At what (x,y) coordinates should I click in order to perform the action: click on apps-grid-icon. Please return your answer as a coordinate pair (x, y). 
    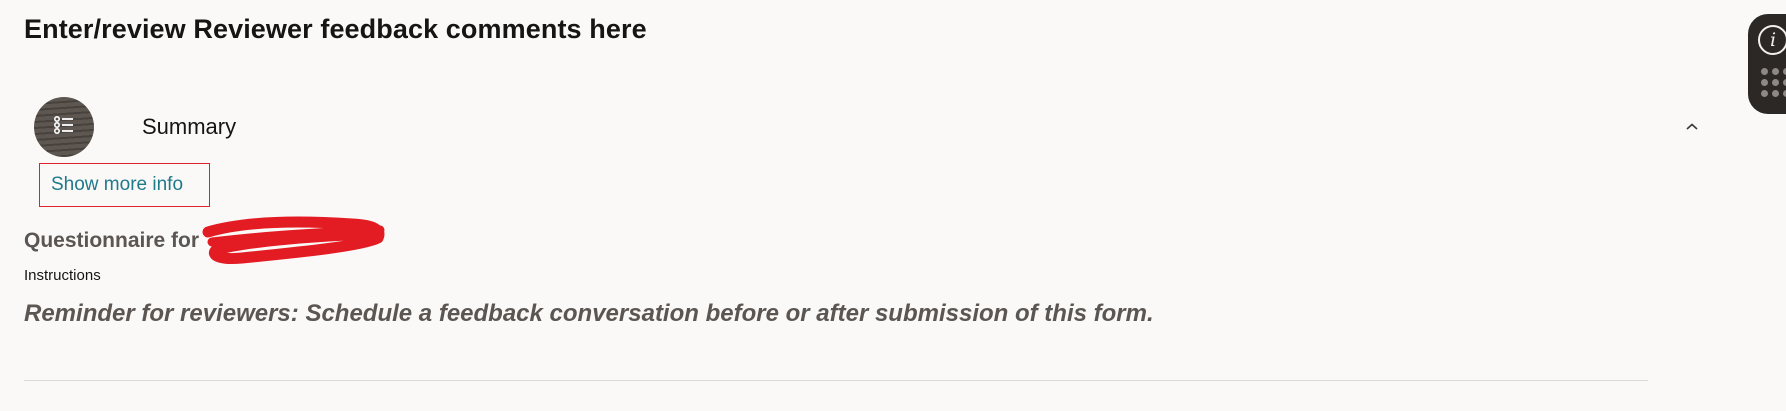
    Looking at the image, I should click on (1773, 82).